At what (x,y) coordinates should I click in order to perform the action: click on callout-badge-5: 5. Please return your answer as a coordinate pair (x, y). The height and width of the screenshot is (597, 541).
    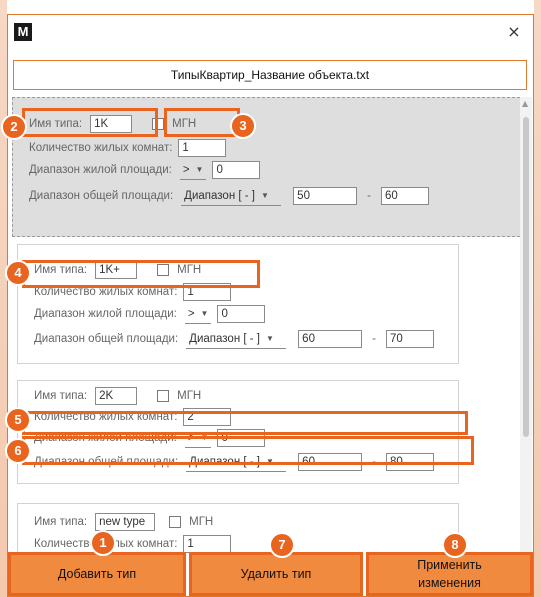
    Looking at the image, I should click on (18, 420).